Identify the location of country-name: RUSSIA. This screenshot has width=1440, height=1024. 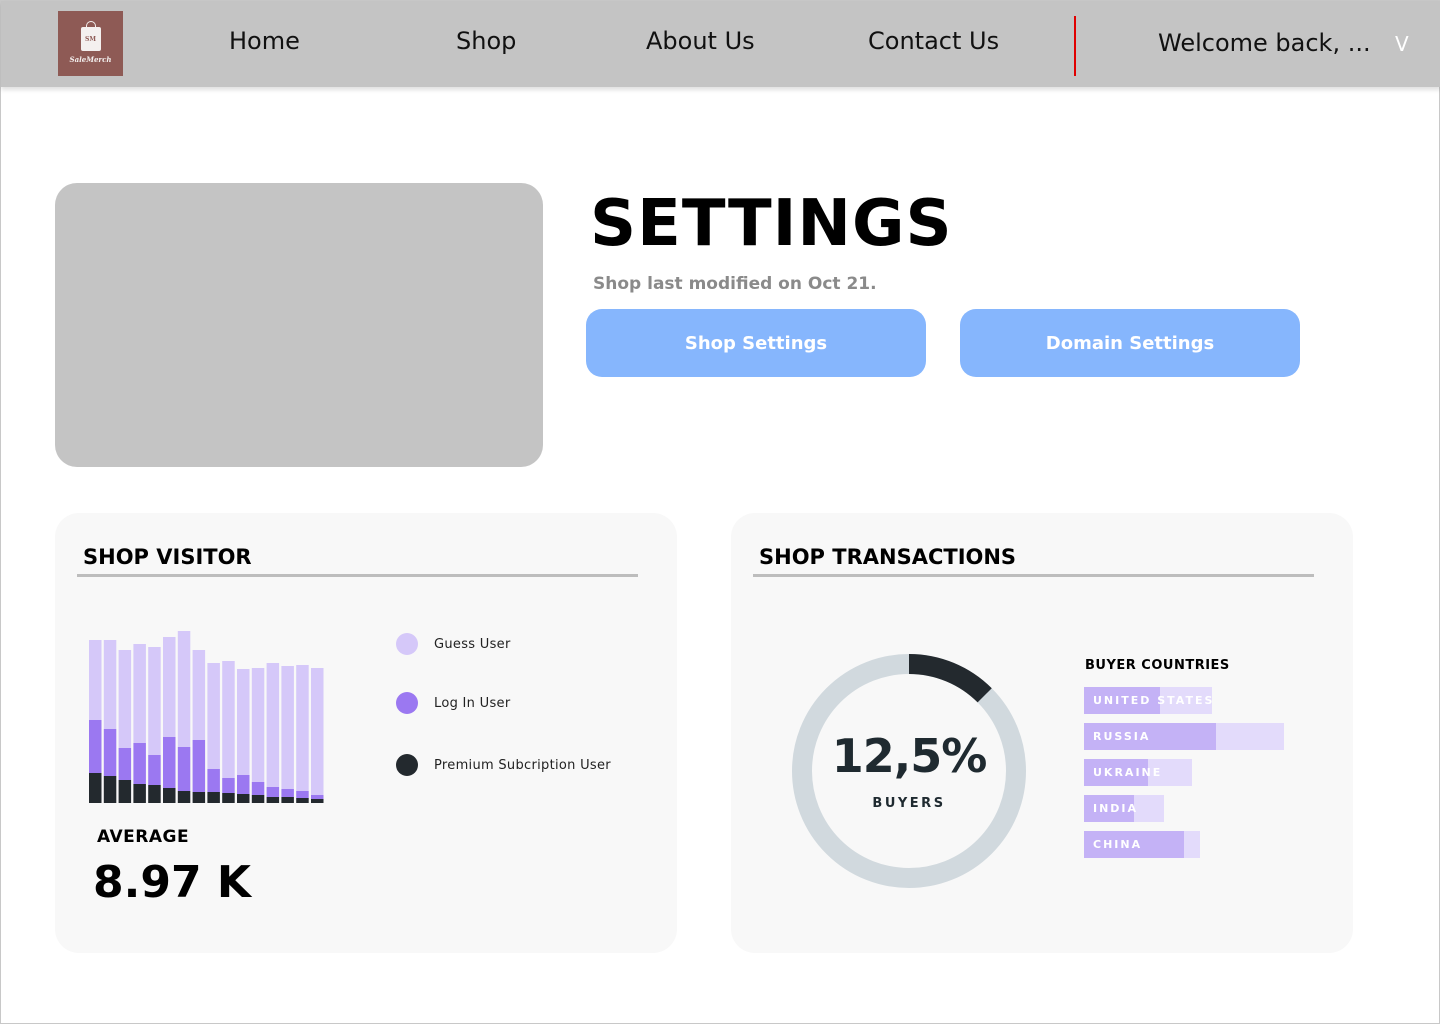
(1122, 736).